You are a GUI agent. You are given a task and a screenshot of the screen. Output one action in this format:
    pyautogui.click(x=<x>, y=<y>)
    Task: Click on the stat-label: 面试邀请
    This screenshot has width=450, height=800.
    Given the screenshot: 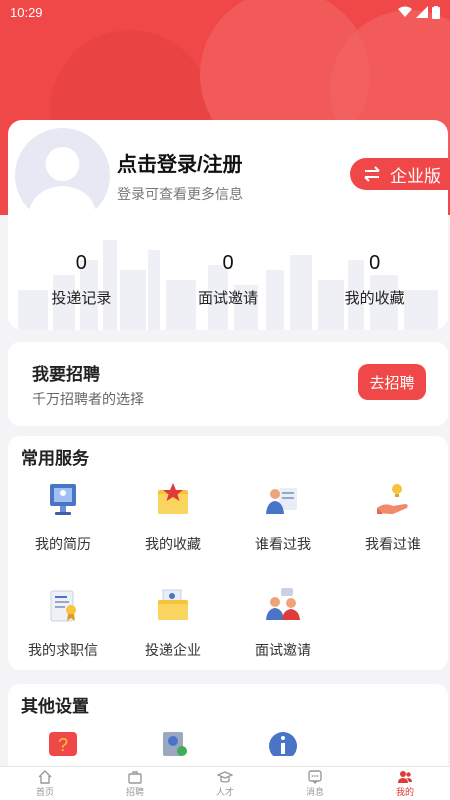 What is the action you would take?
    pyautogui.click(x=228, y=298)
    